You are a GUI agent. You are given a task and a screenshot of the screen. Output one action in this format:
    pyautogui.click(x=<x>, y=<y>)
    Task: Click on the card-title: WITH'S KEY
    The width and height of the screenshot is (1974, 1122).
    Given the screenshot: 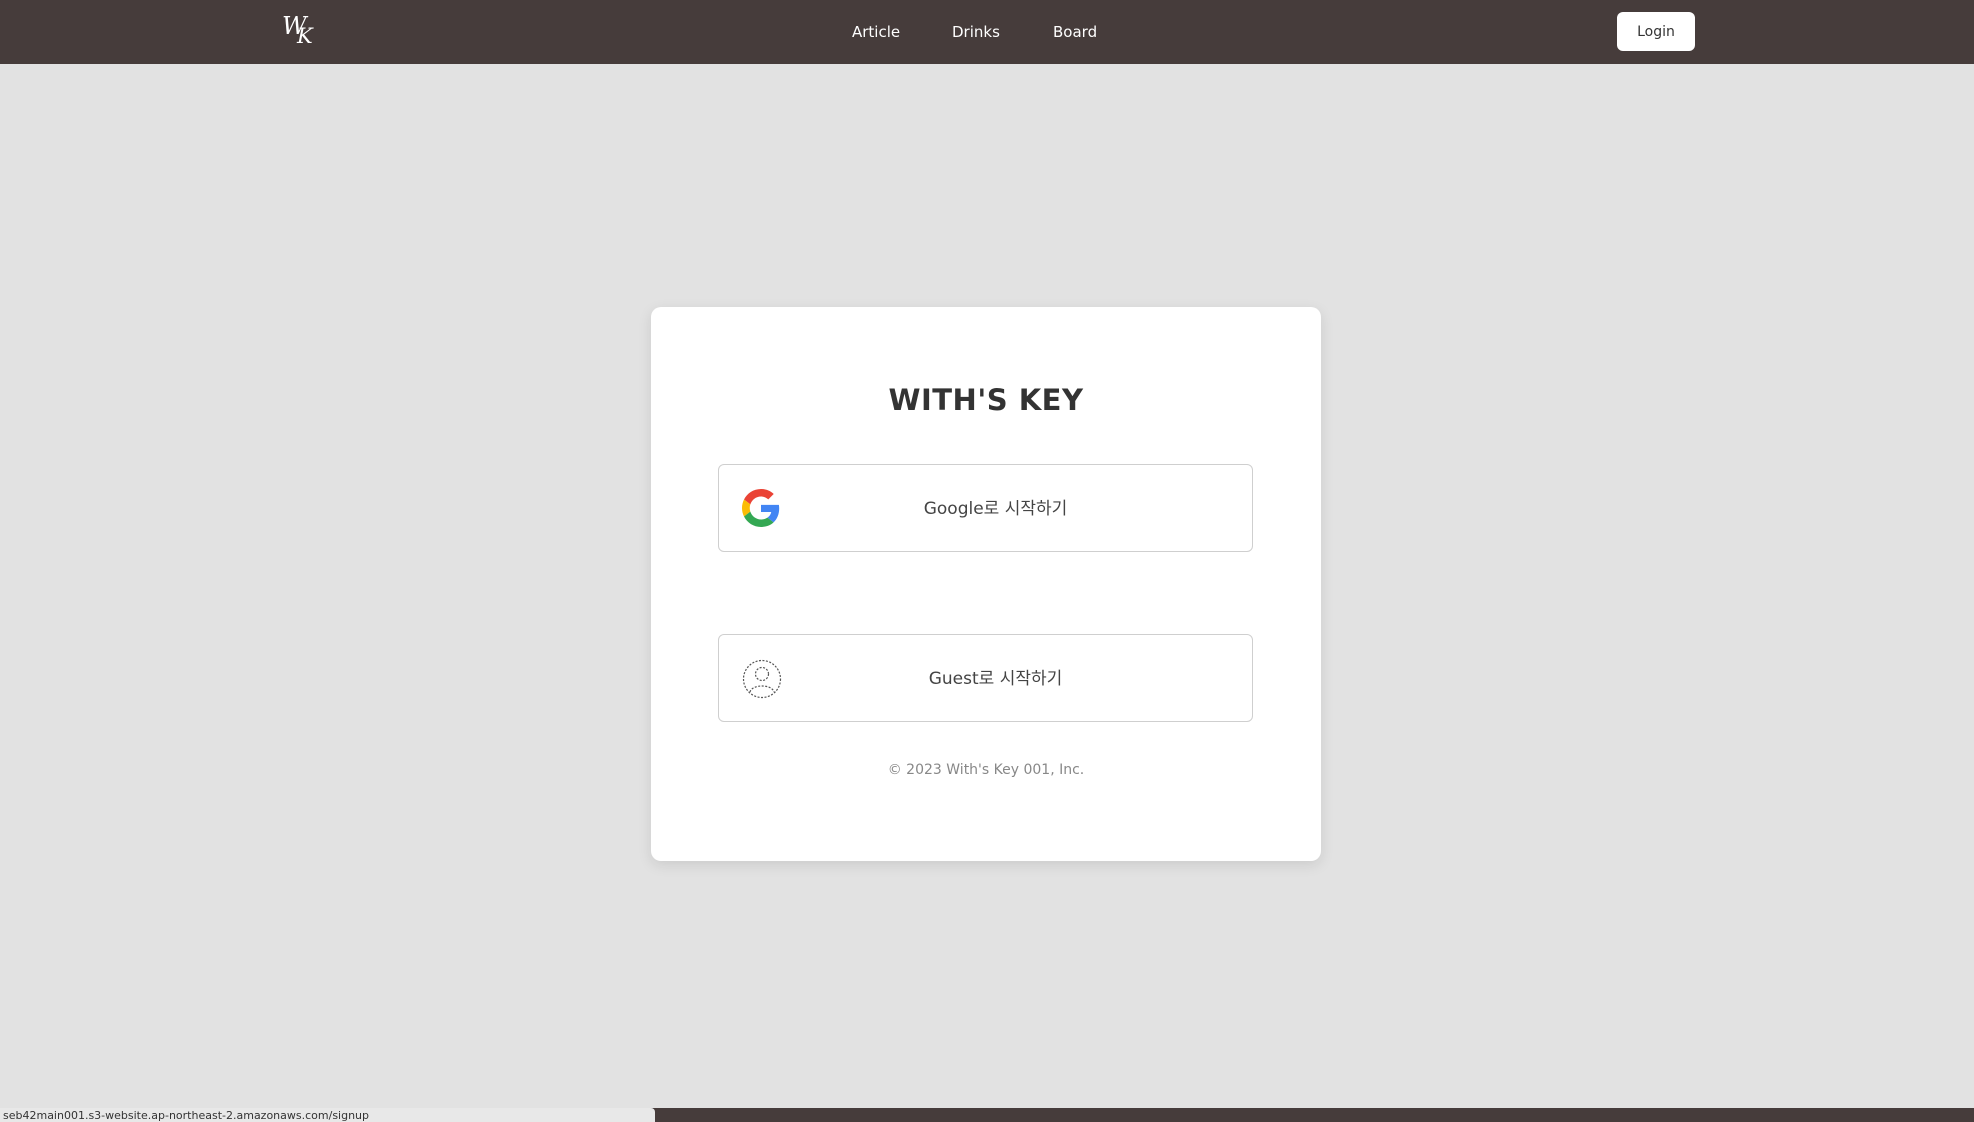 What is the action you would take?
    pyautogui.click(x=986, y=400)
    